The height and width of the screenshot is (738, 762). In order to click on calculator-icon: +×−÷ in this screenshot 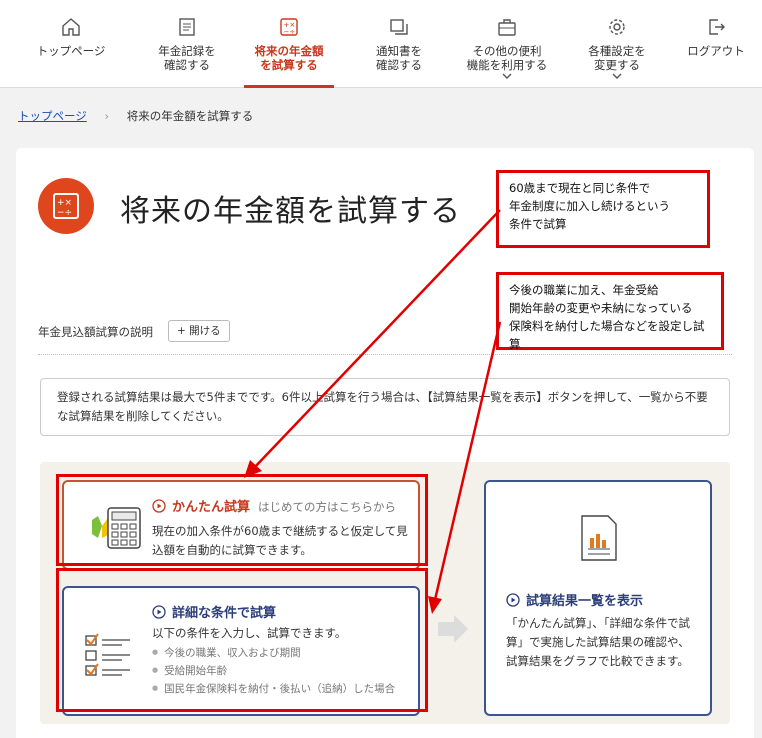, I will do `click(289, 27)`.